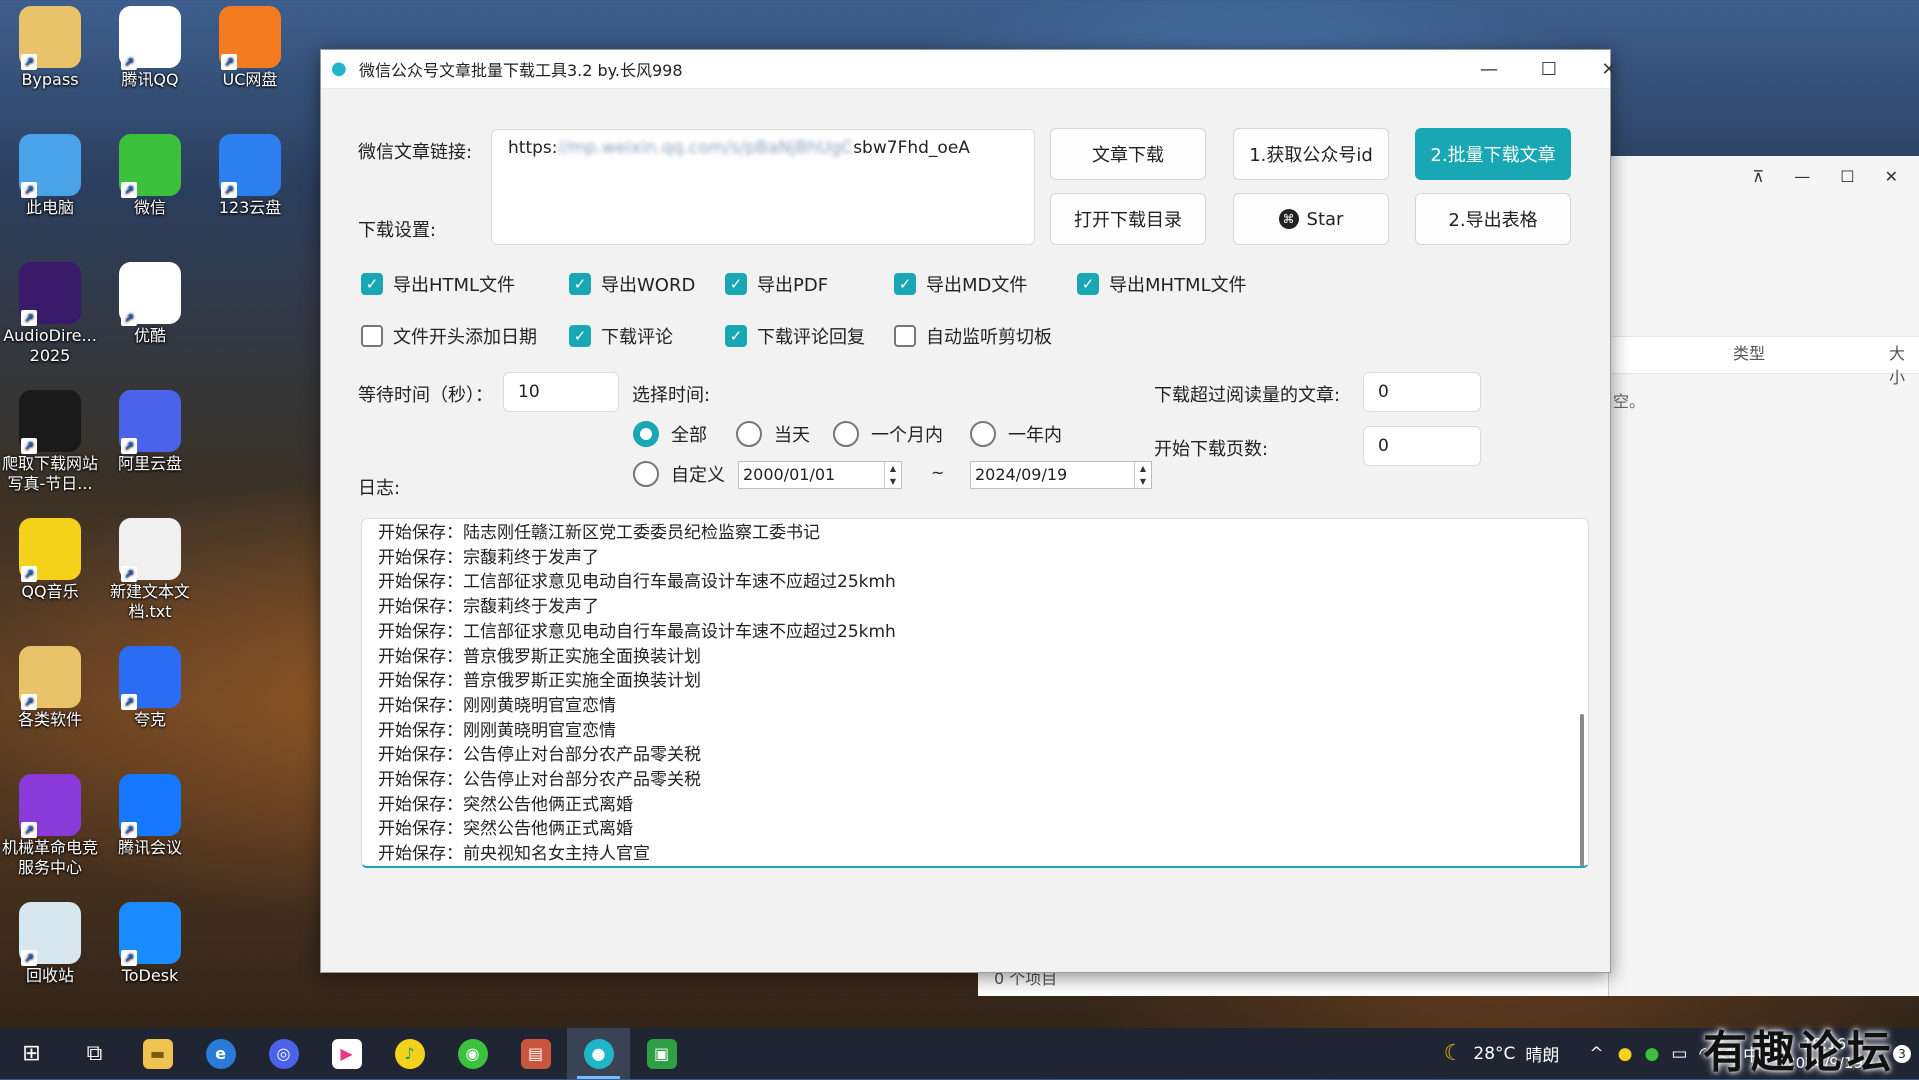 The height and width of the screenshot is (1080, 1919). Describe the element at coordinates (150, 688) in the screenshot. I see `desktop-icon: ↗ 夸克` at that location.